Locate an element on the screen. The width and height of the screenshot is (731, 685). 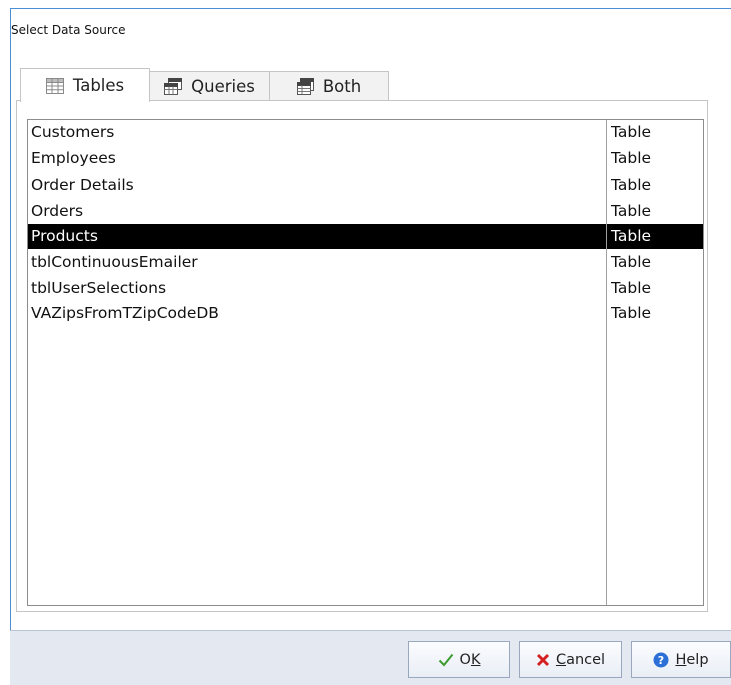
list-item: tblUserSelections Table is located at coordinates (365, 288).